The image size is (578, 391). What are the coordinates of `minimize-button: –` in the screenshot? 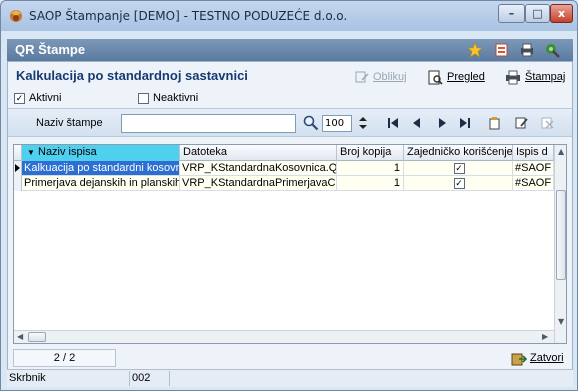 It's located at (511, 13).